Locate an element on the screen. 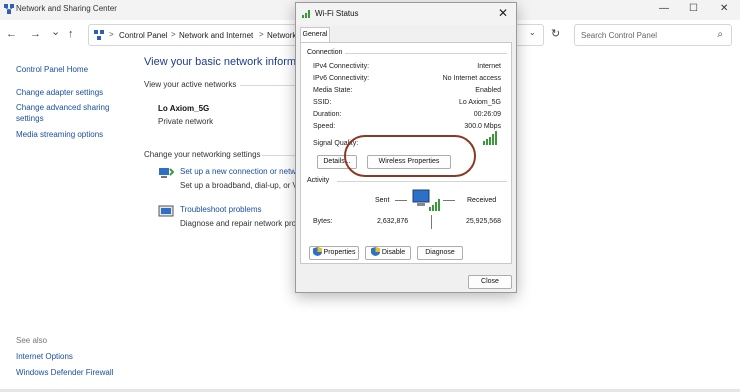 The image size is (740, 392). disable-button-label: Disable is located at coordinates (393, 252).